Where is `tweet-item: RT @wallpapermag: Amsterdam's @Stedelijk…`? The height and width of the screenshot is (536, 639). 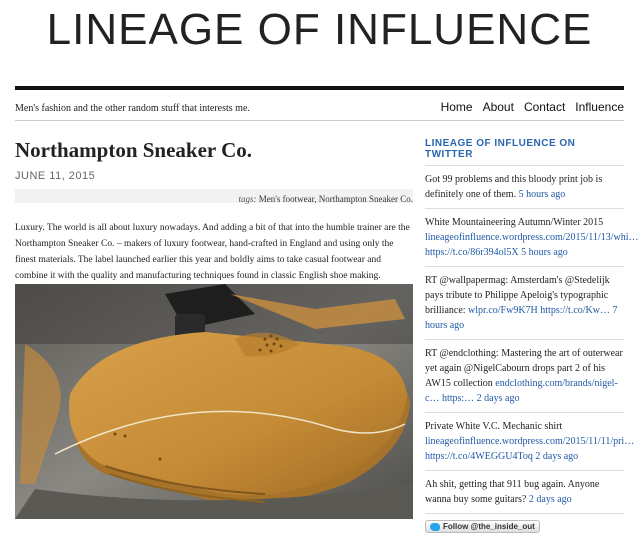 tweet-item: RT @wallpapermag: Amsterdam's @Stedelijk… is located at coordinates (524, 303).